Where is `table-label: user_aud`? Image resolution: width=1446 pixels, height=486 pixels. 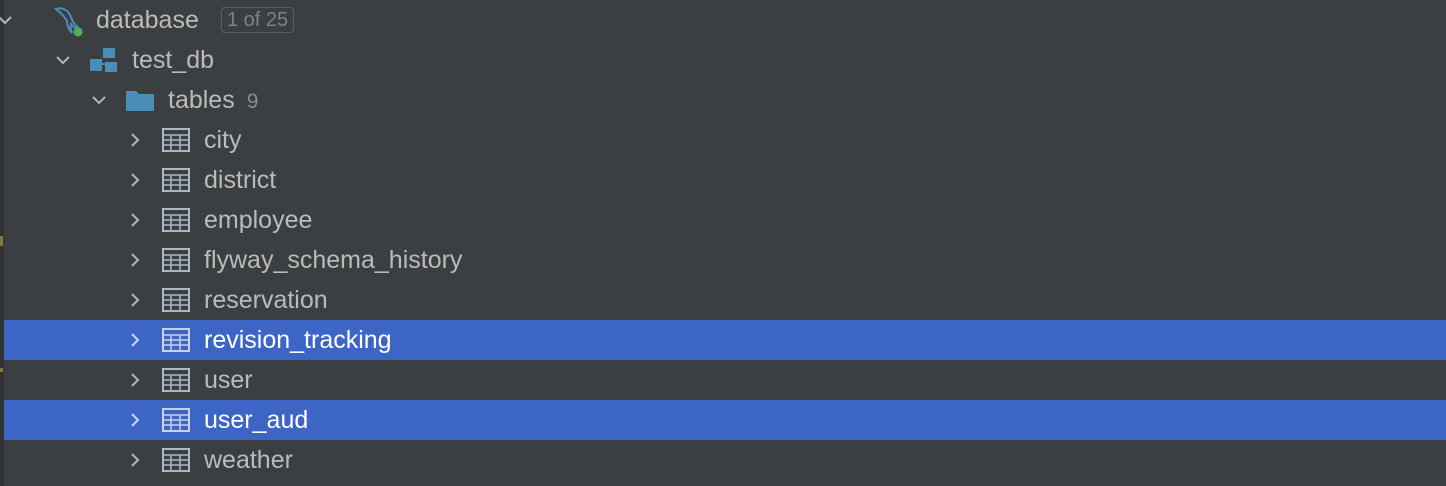 table-label: user_aud is located at coordinates (256, 420).